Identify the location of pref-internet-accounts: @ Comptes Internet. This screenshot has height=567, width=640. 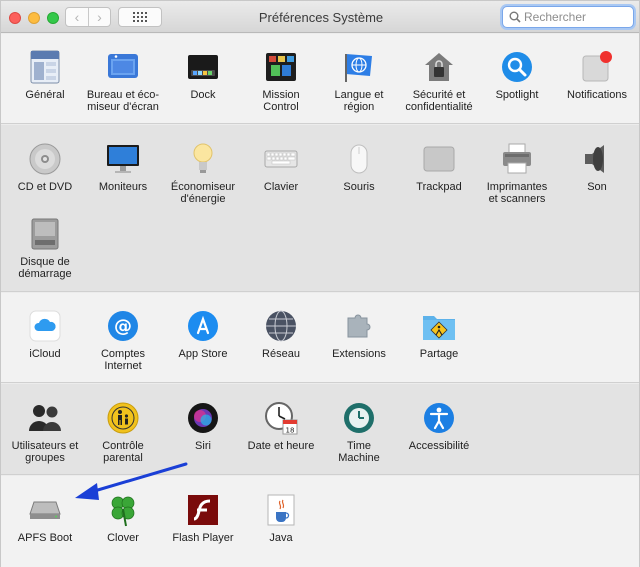
(123, 340).